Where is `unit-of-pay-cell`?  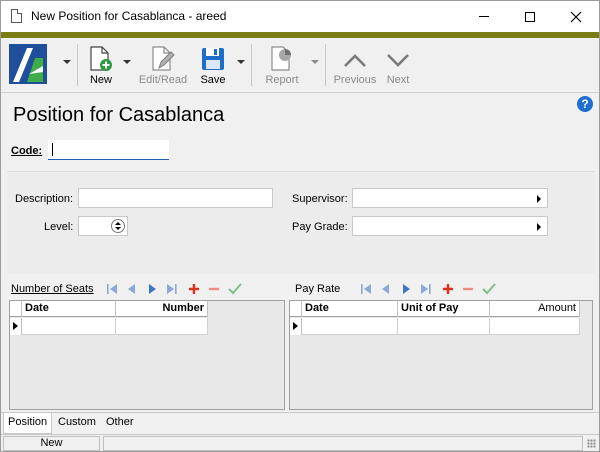 unit-of-pay-cell is located at coordinates (444, 326).